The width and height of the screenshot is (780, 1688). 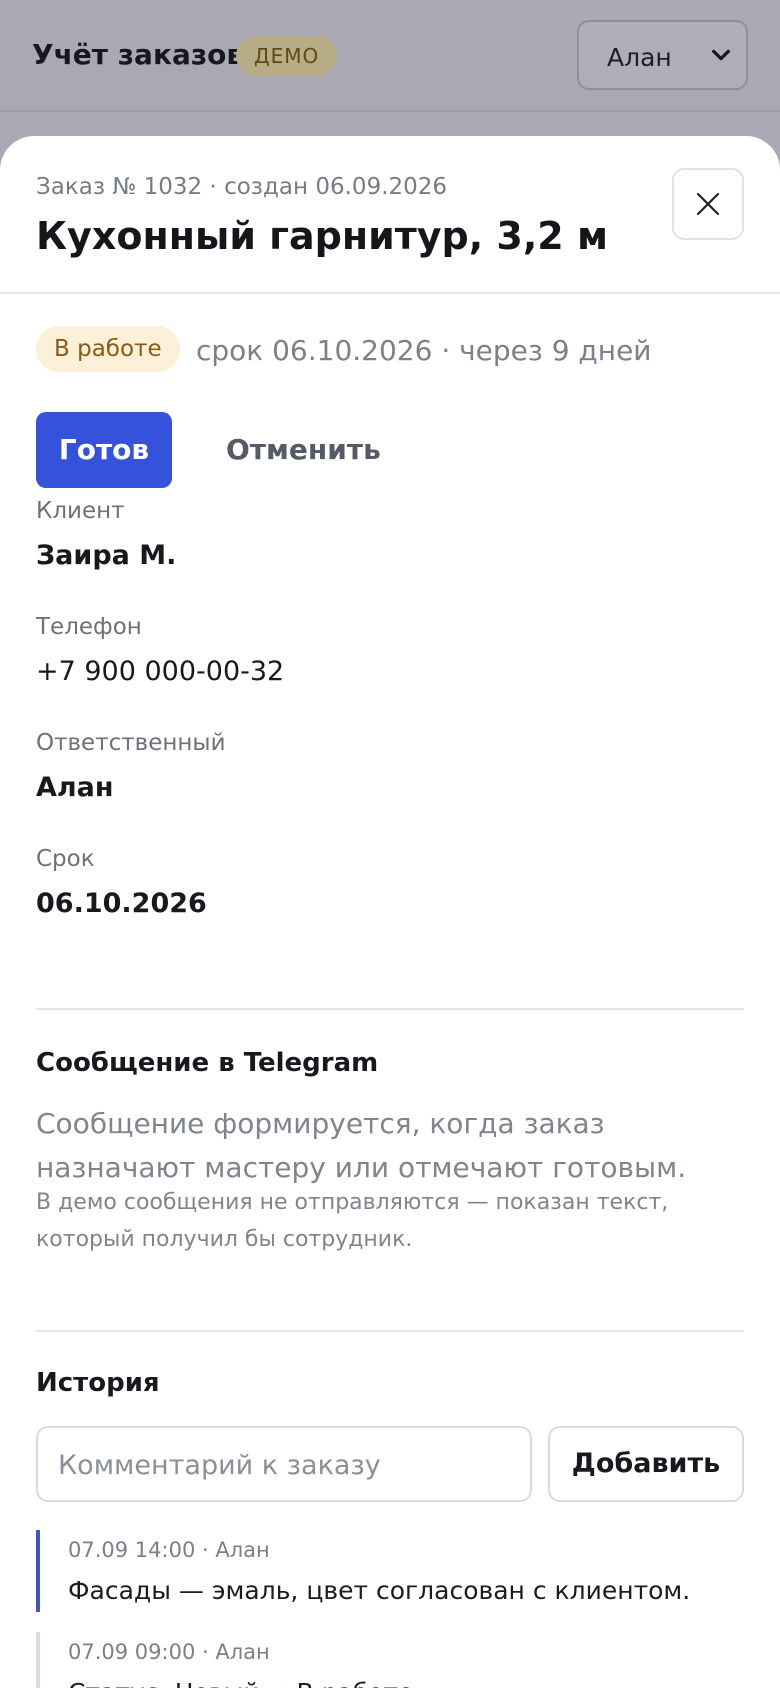 What do you see at coordinates (169, 1550) in the screenshot?
I see `history-entry-meta: 07.09 14:00 · Алан` at bounding box center [169, 1550].